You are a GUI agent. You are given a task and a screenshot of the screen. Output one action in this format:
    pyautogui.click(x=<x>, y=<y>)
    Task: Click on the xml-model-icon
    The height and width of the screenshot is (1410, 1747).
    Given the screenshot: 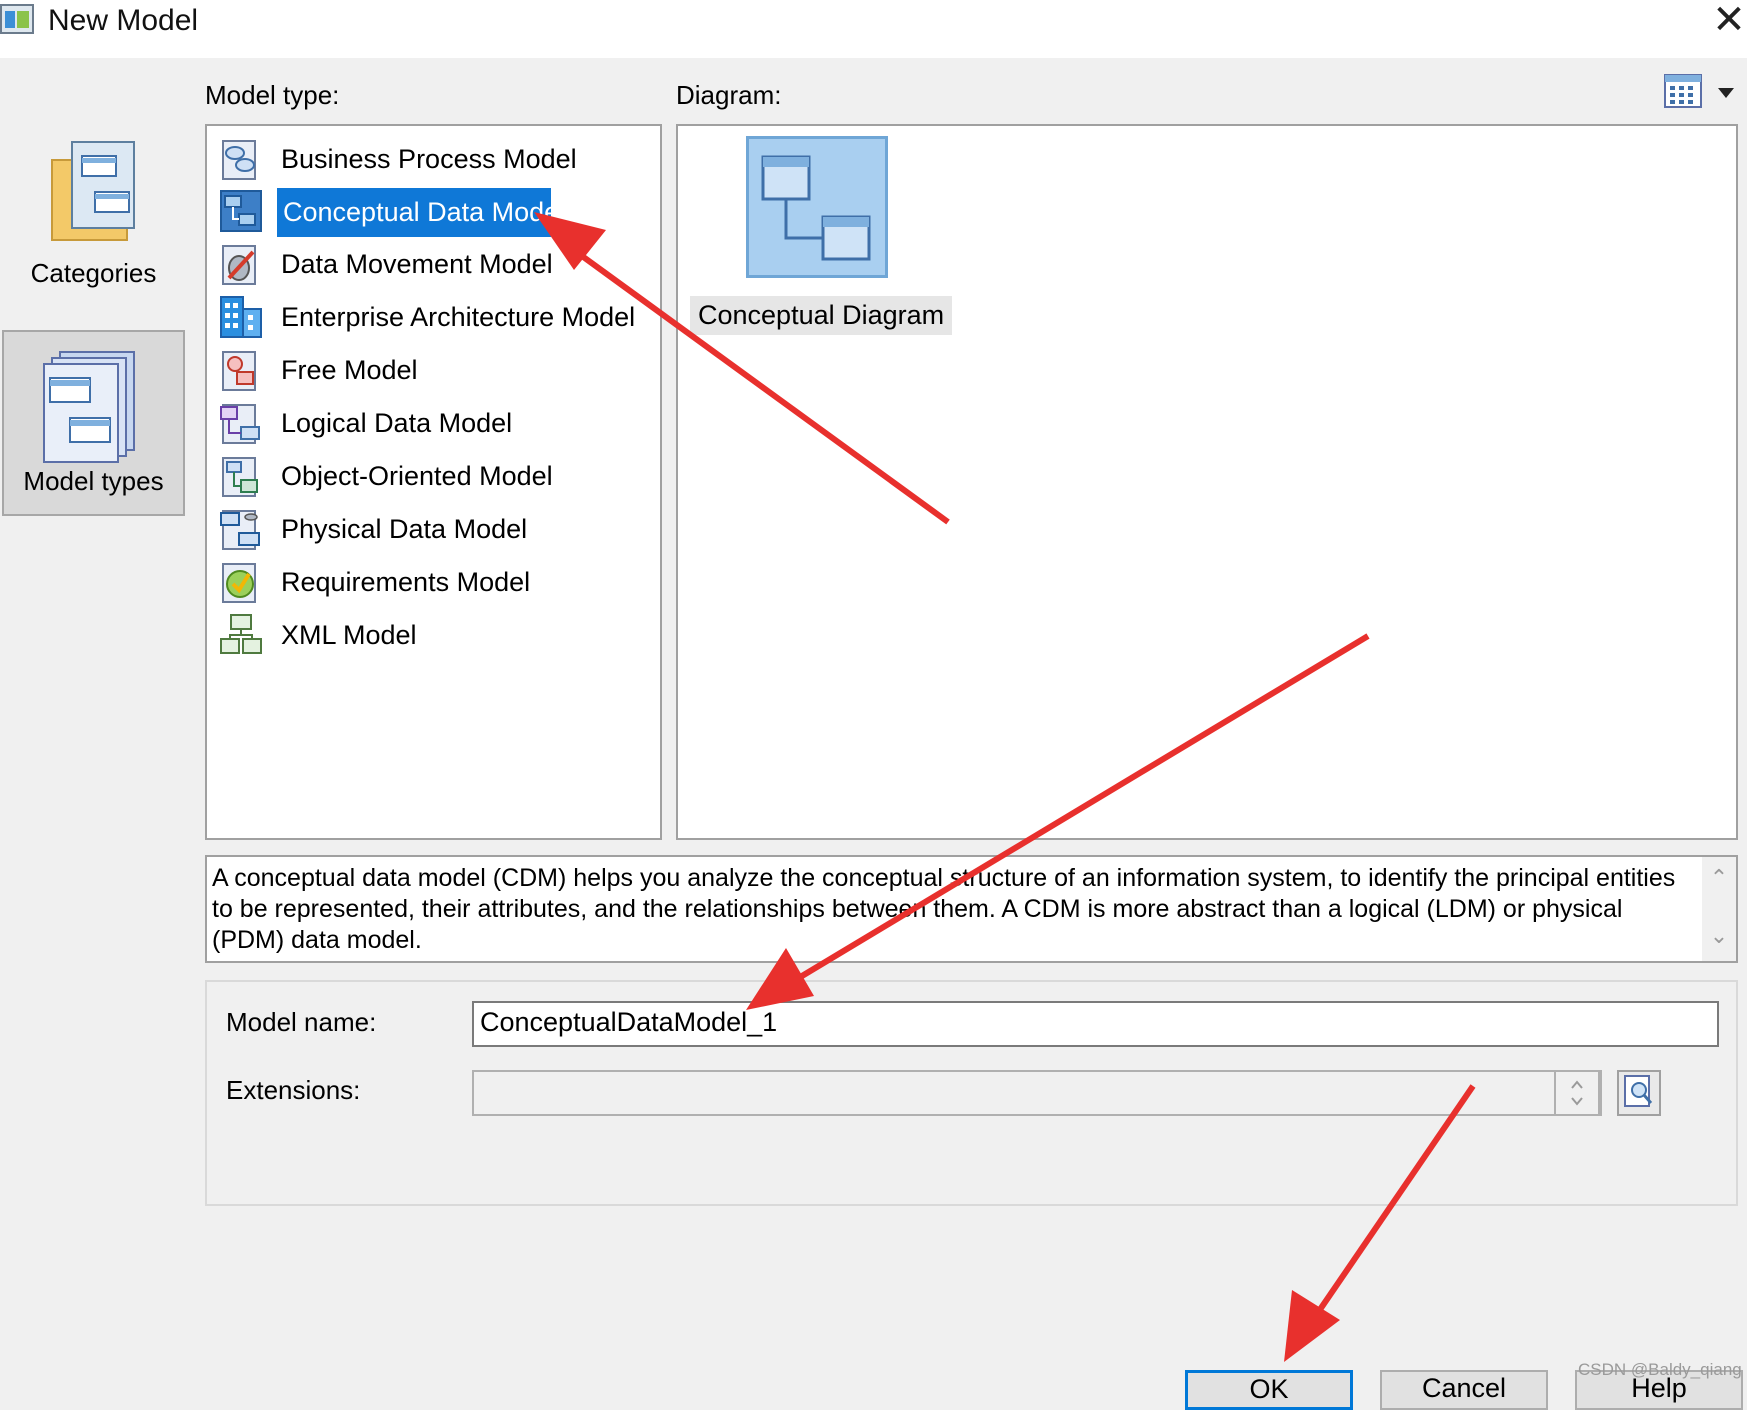 What is the action you would take?
    pyautogui.click(x=241, y=634)
    